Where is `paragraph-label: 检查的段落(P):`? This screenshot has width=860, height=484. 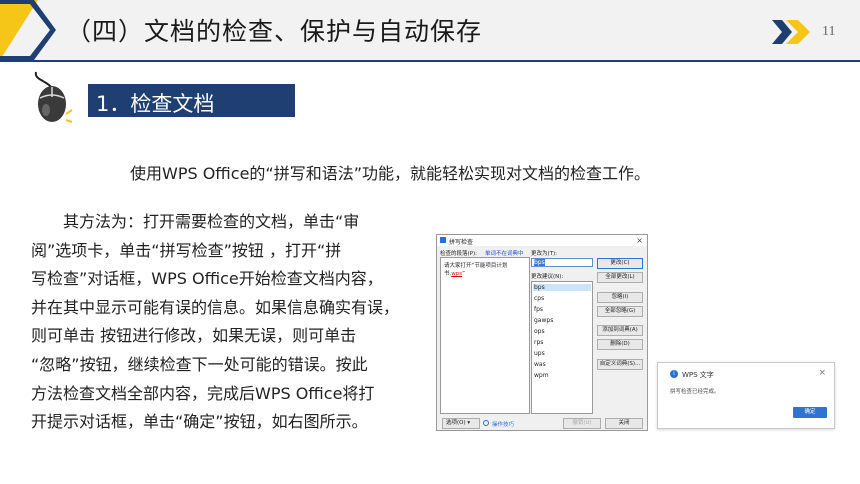
paragraph-label: 检查的段落(P): is located at coordinates (458, 254).